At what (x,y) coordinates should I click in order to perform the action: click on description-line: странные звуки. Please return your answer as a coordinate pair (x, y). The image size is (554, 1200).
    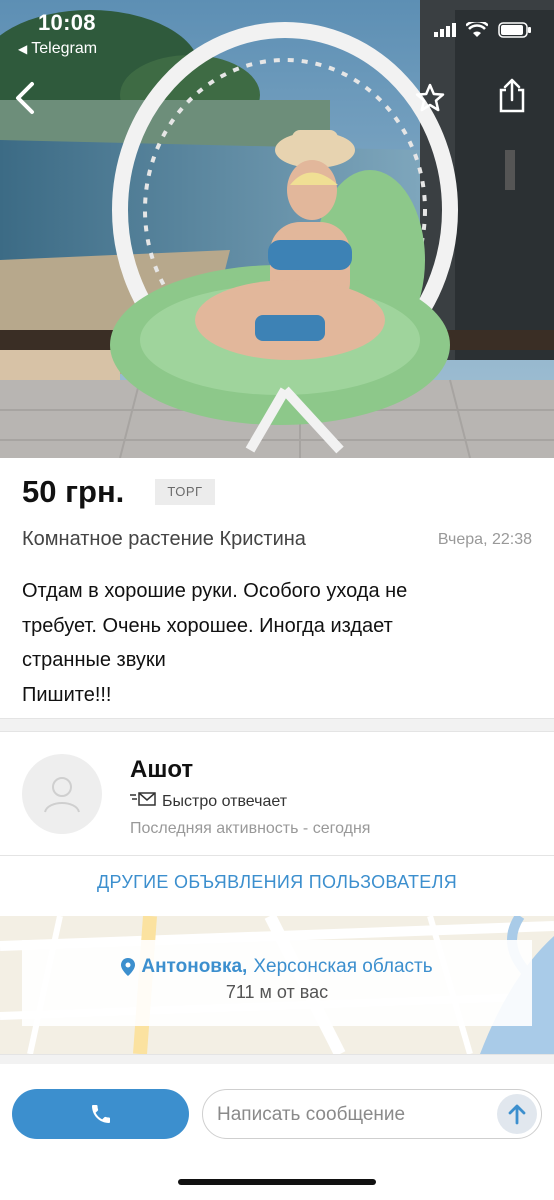
    Looking at the image, I should click on (94, 660).